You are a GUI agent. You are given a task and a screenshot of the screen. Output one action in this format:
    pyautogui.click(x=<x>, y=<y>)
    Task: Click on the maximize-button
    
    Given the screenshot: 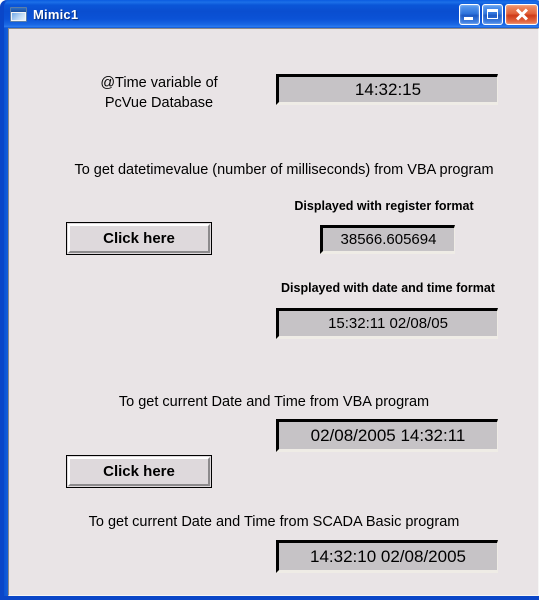 What is the action you would take?
    pyautogui.click(x=492, y=14)
    